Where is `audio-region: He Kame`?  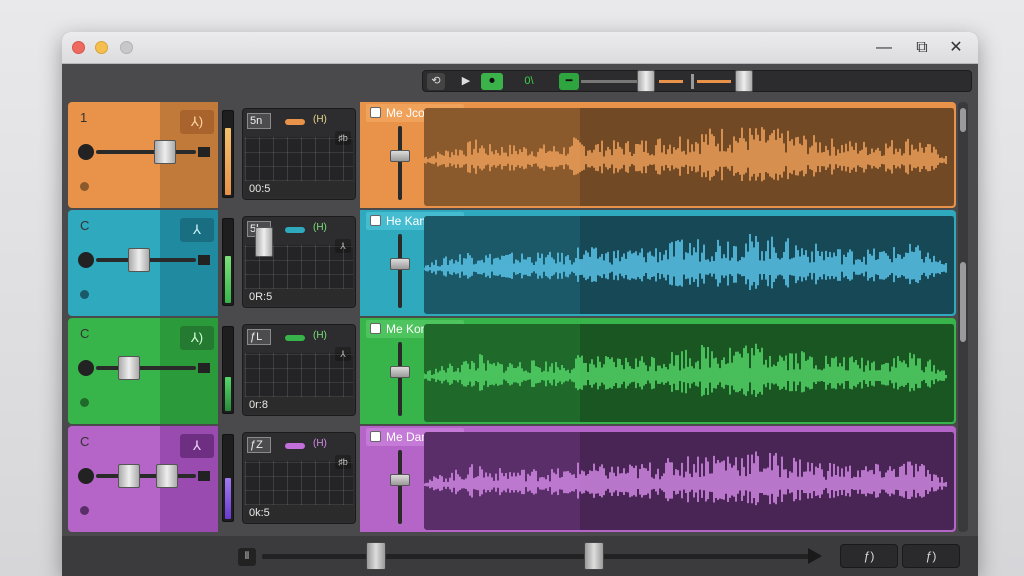 audio-region: He Kame is located at coordinates (658, 263).